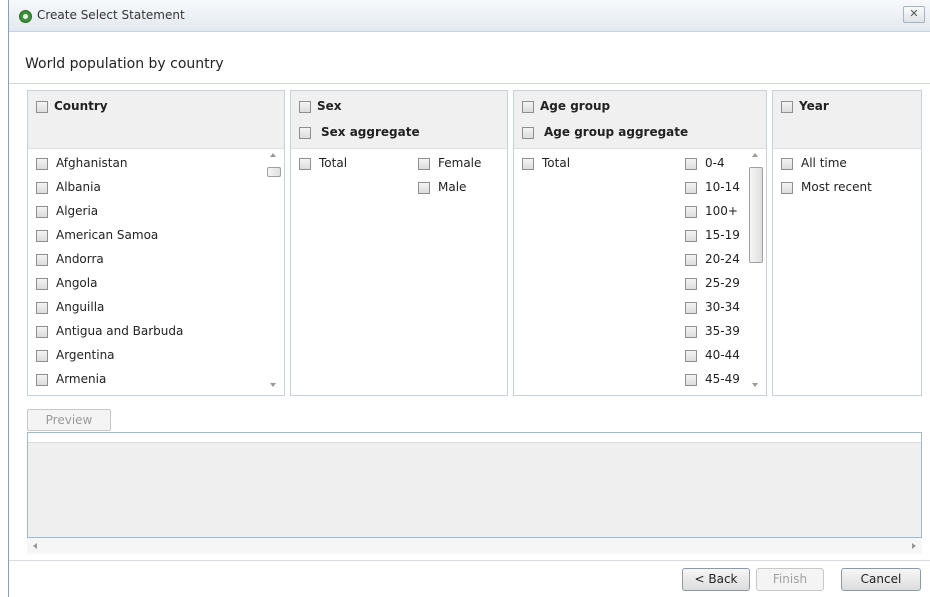  Describe the element at coordinates (97, 235) in the screenshot. I see `list-item: American Samoa` at that location.